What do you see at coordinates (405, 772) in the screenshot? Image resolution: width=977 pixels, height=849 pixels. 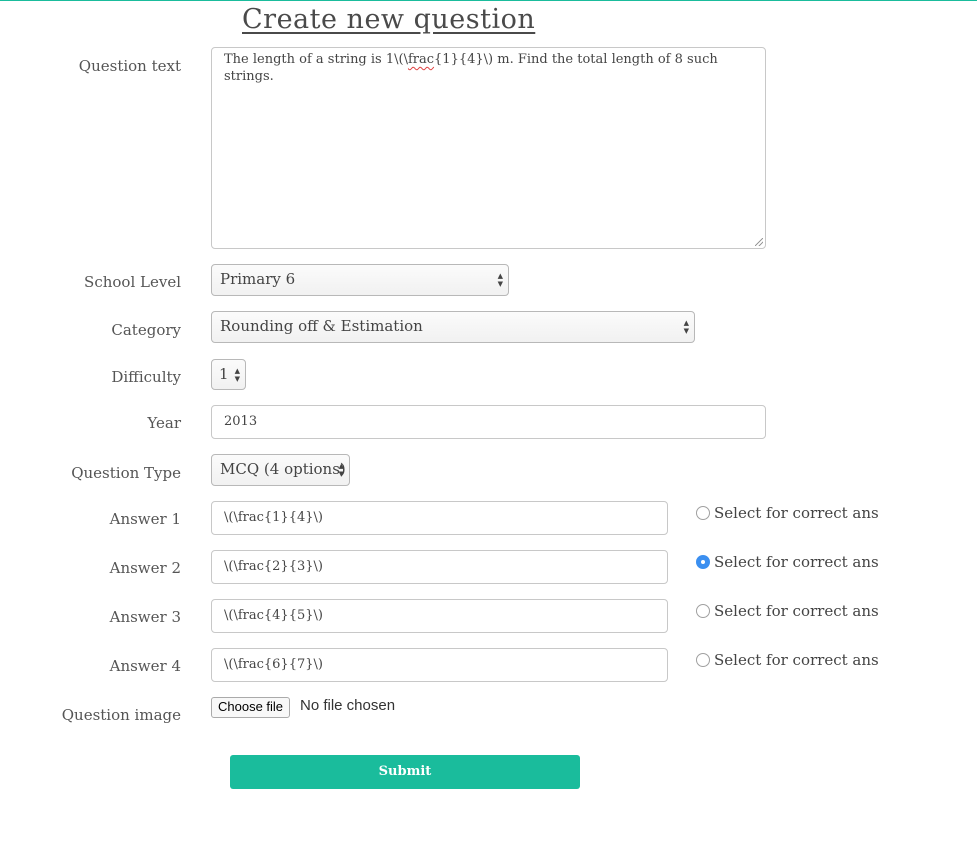 I see `submit-button: Submit` at bounding box center [405, 772].